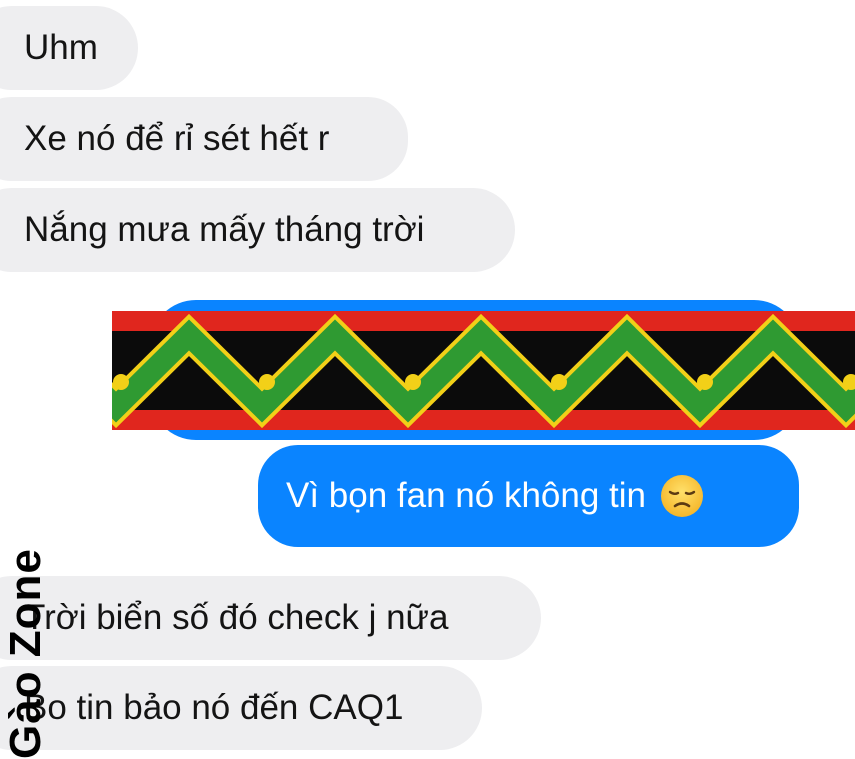  Describe the element at coordinates (61, 47) in the screenshot. I see `message-text: Uhm` at that location.